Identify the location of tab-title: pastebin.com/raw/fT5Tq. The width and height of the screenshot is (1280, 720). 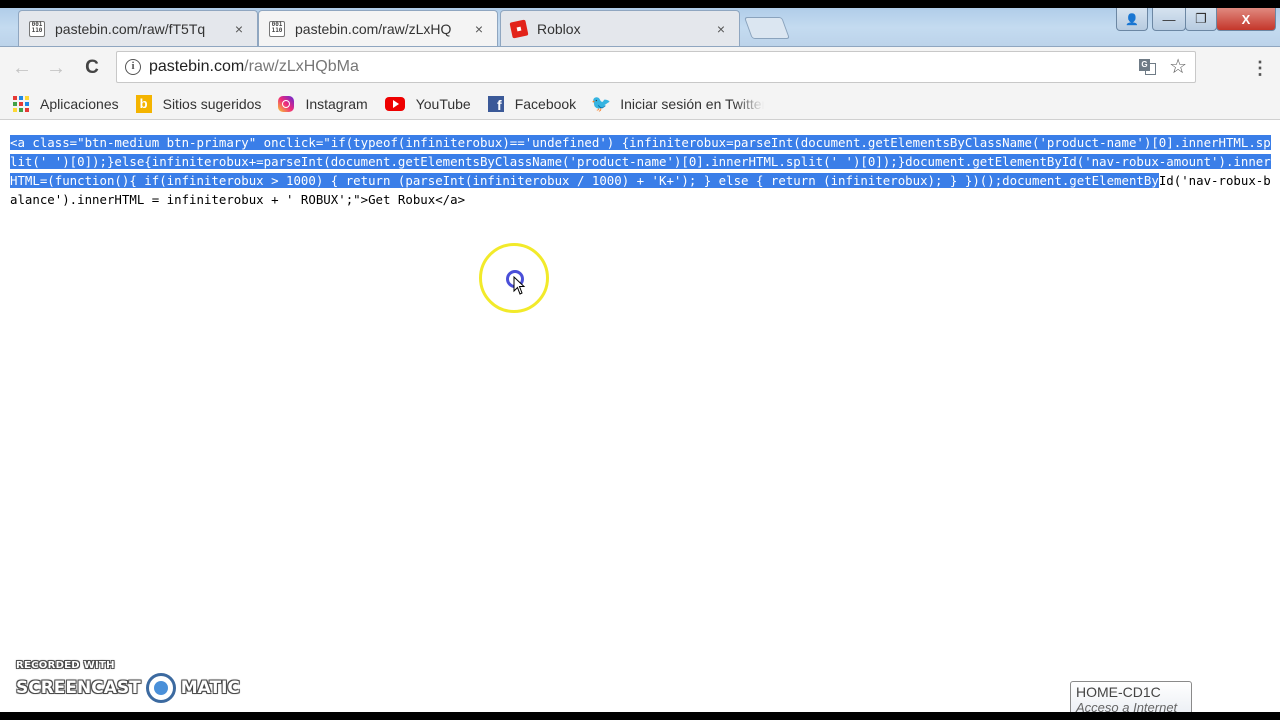
(130, 28).